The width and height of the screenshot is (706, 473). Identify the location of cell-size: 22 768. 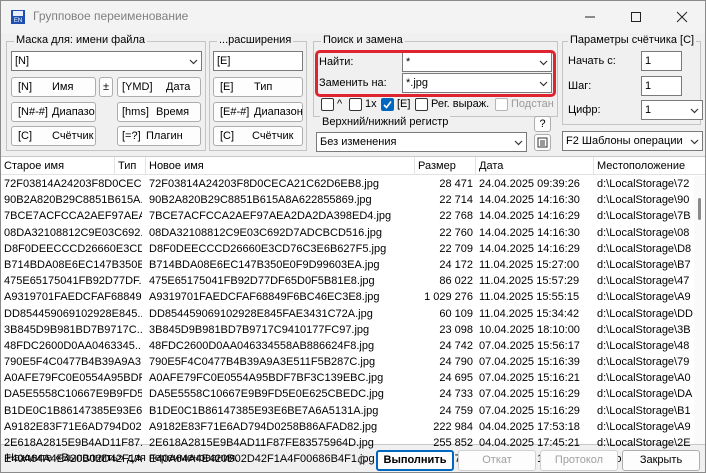
(456, 216).